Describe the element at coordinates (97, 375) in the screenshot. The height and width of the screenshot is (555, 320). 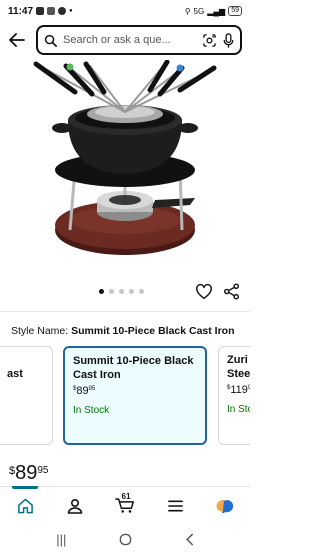
I see `variant-title-line2: Cast Iron` at that location.